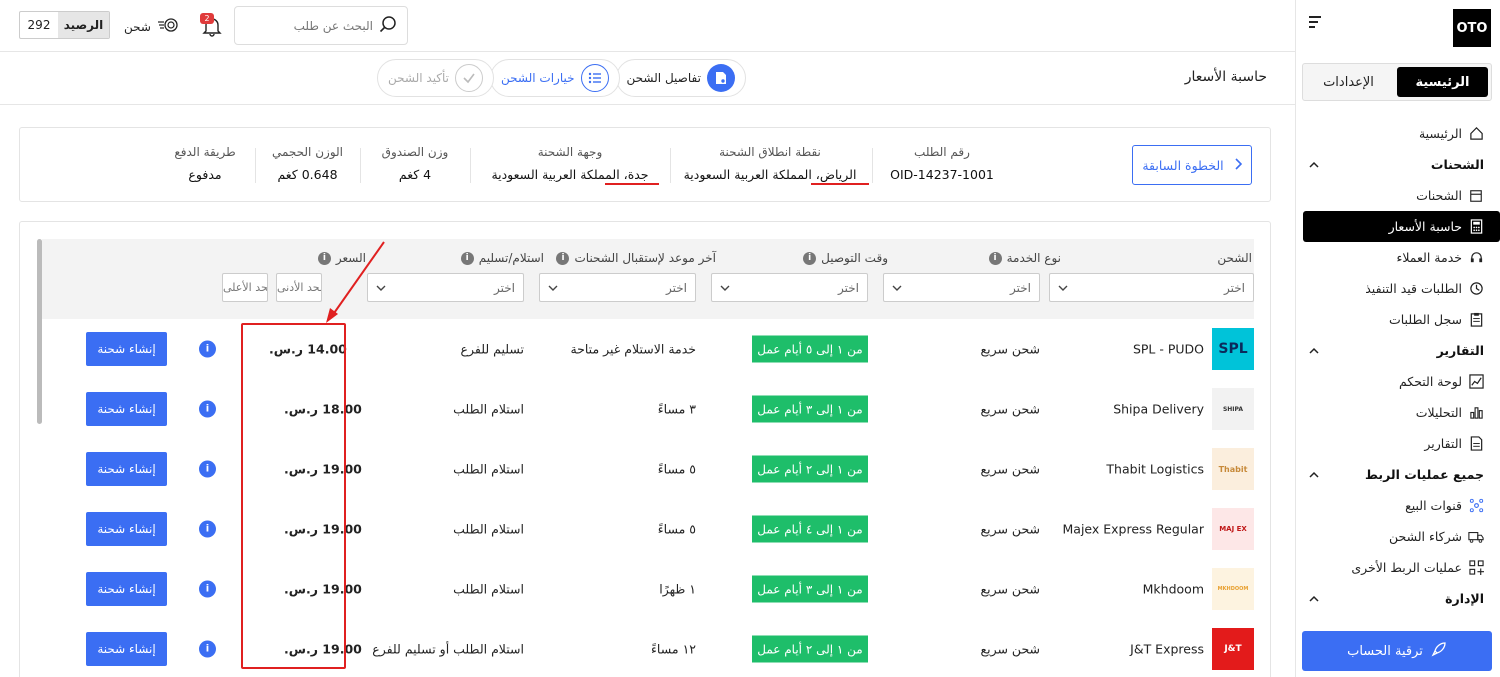  Describe the element at coordinates (1192, 165) in the screenshot. I see `previous-step-button: الخطوة السابقة` at that location.